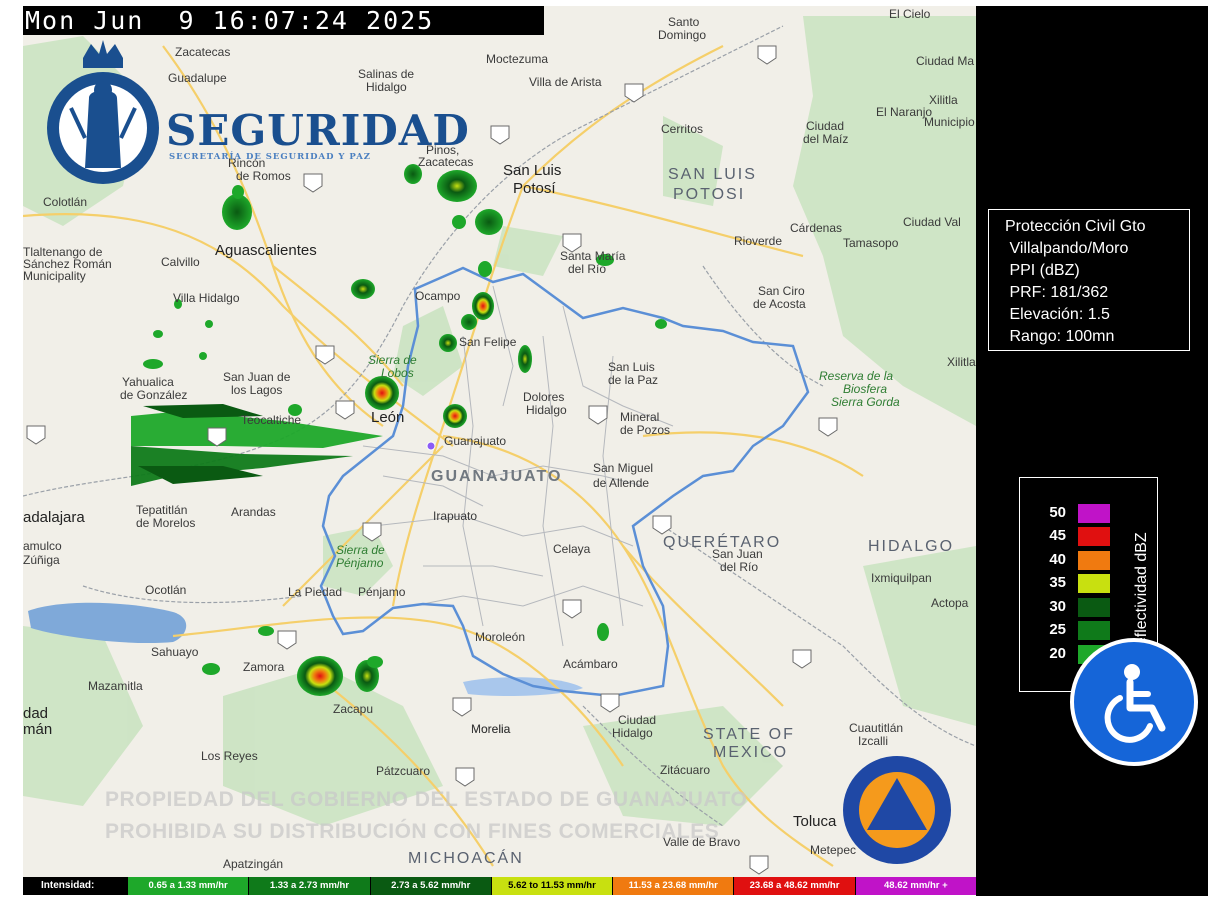 Image resolution: width=1231 pixels, height=904 pixels. I want to click on legend-row: 30, so click(1065, 607).